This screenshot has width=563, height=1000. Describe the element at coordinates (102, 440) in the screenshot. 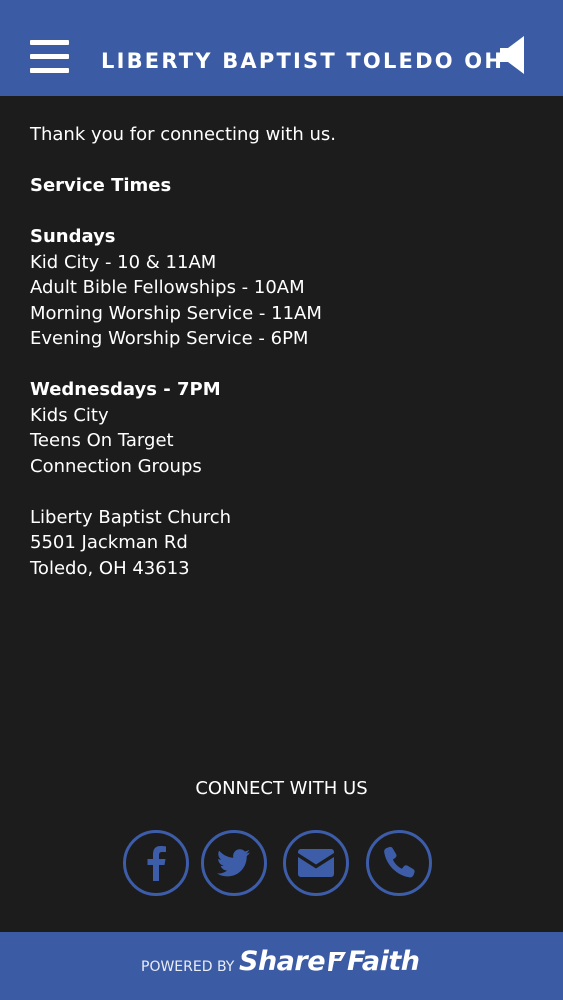

I see `wednesday-item: Teens On Target` at that location.